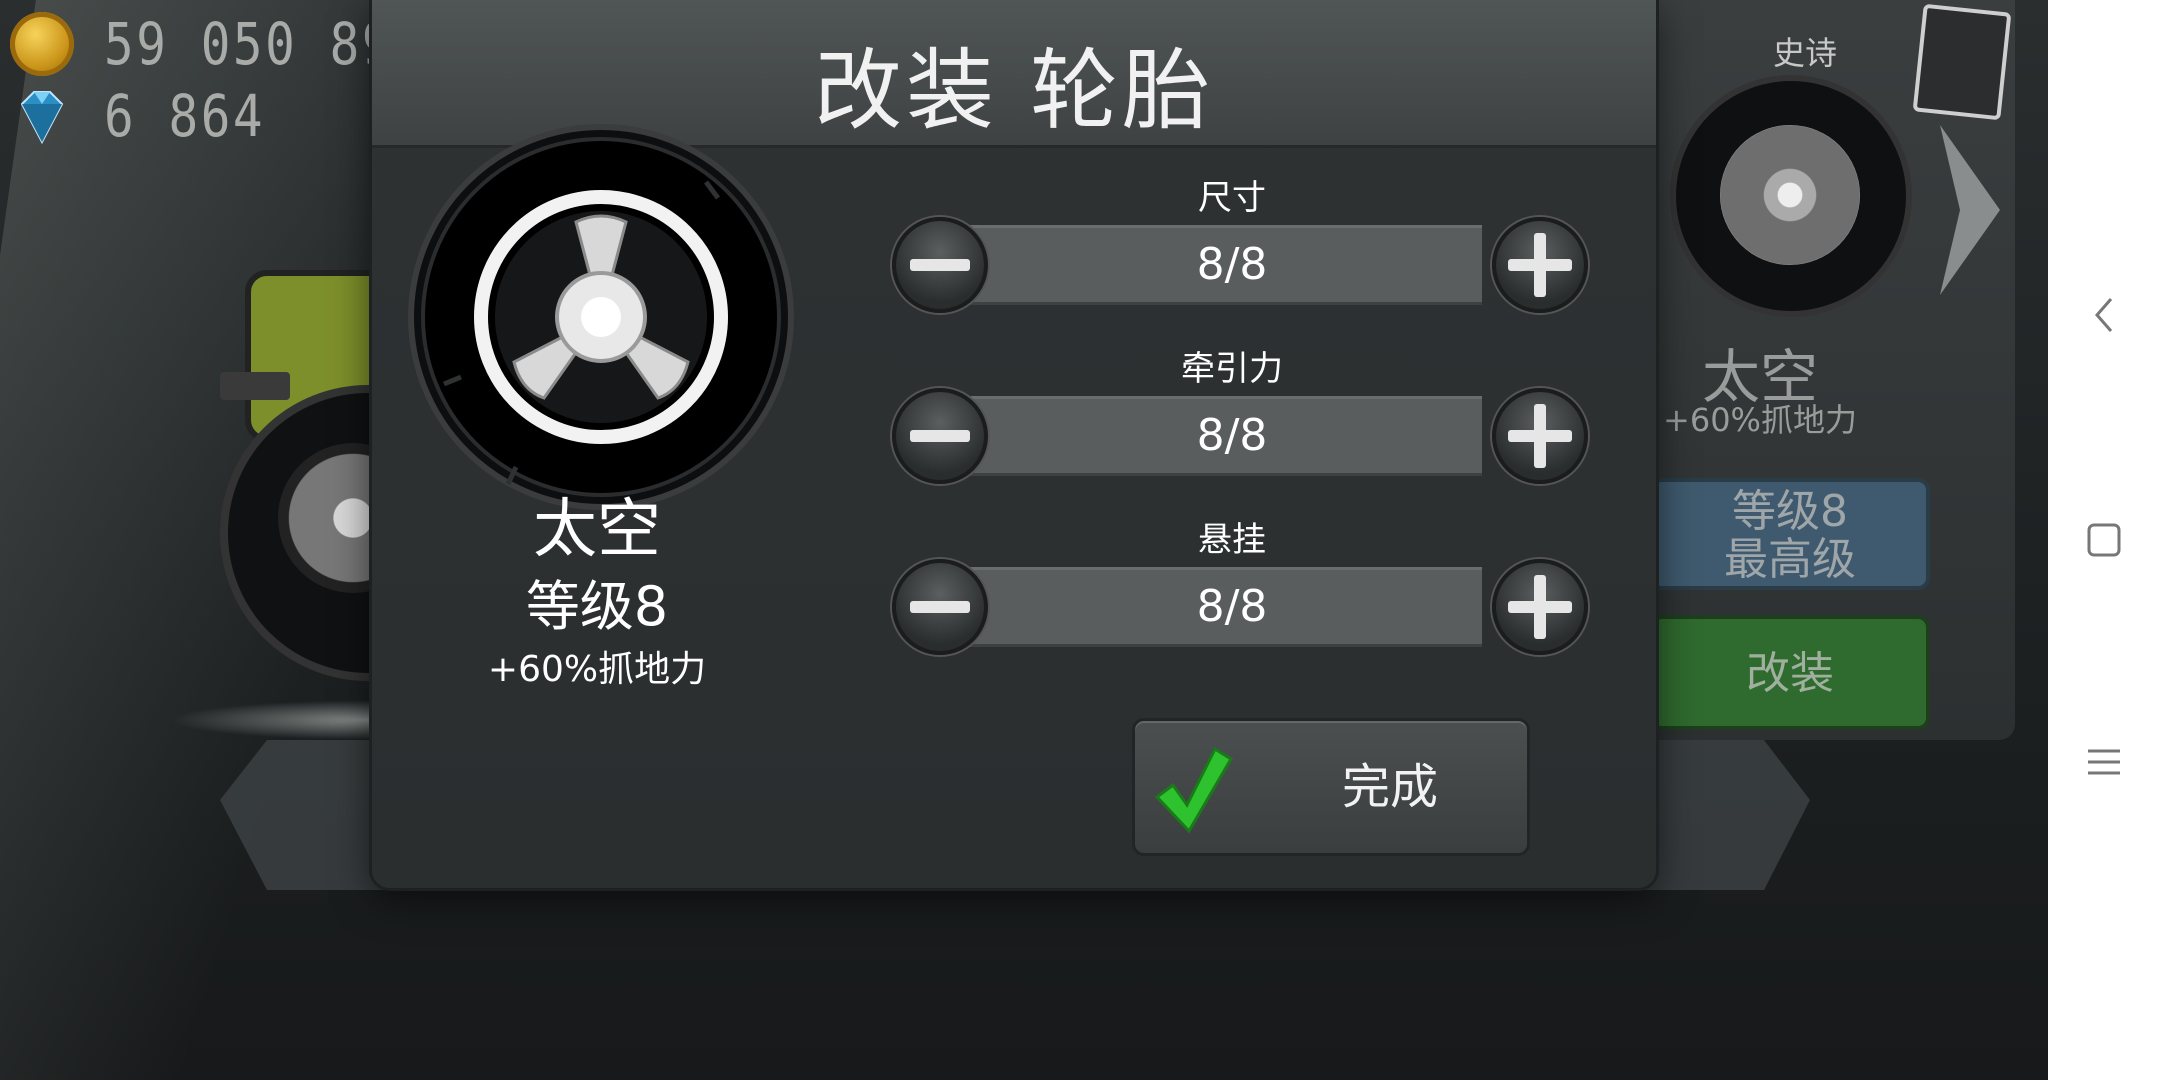 Image resolution: width=2160 pixels, height=1080 pixels. Describe the element at coordinates (2104, 315) in the screenshot. I see `back-icon` at that location.